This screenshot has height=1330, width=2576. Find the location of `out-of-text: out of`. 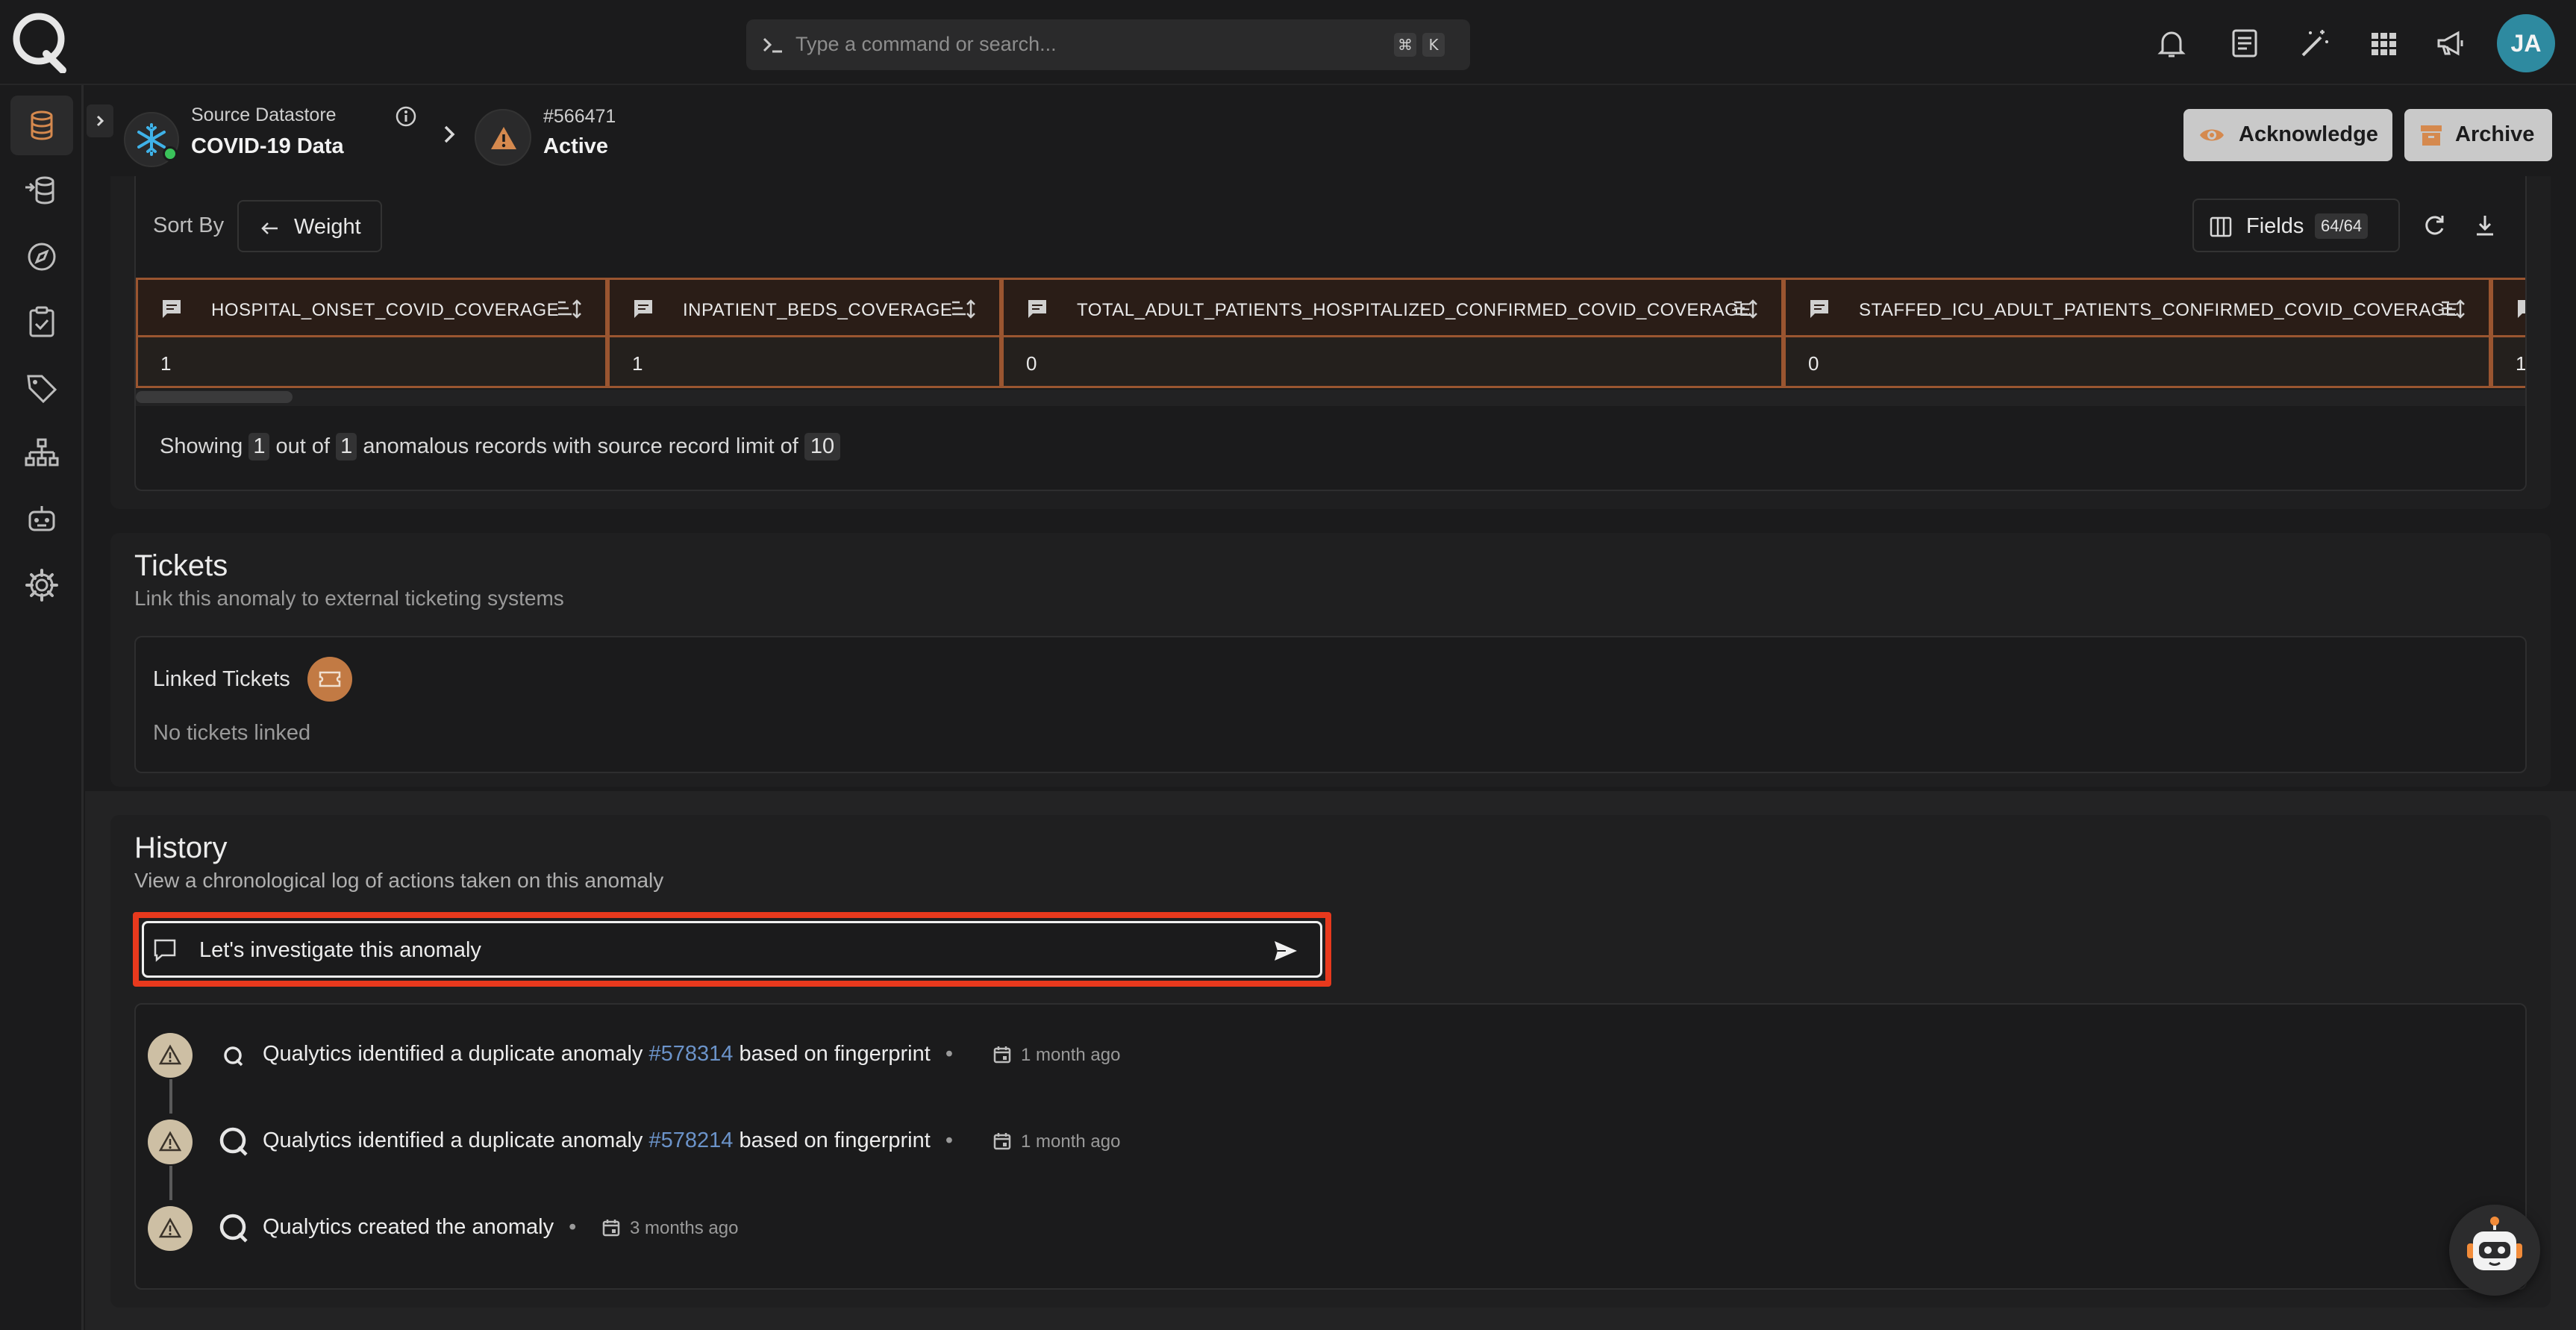

out-of-text: out of is located at coordinates (303, 446).